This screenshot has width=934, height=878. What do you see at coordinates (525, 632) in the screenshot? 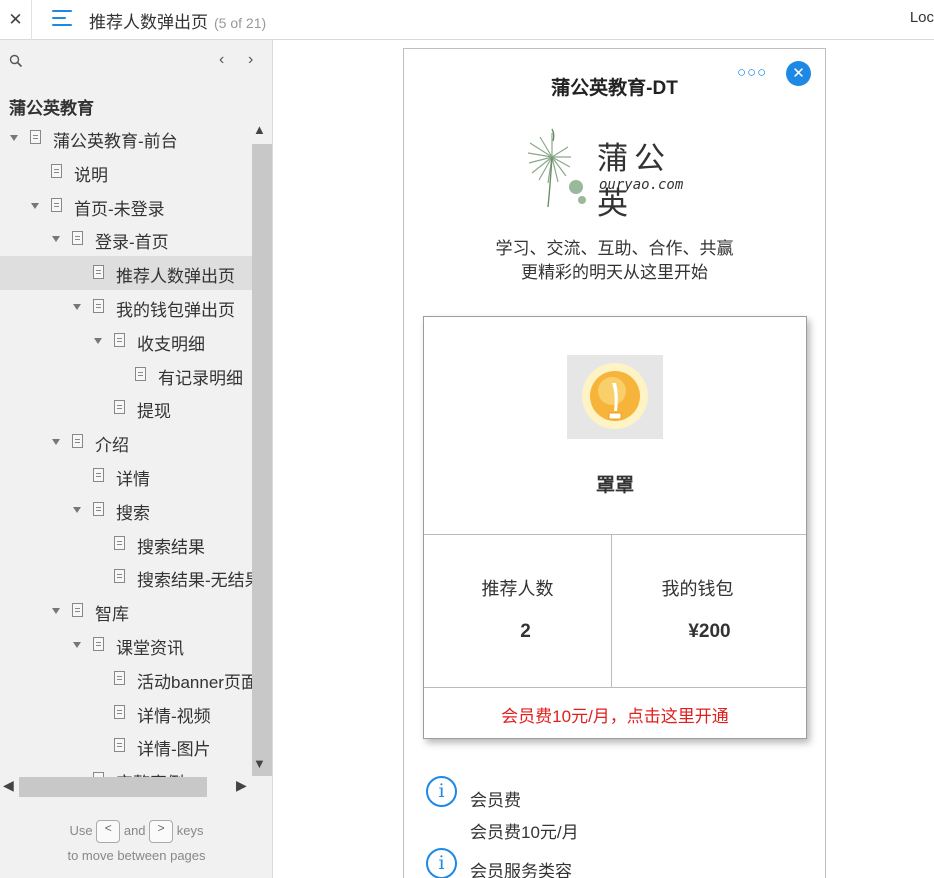
I see `referrals-value: 2` at bounding box center [525, 632].